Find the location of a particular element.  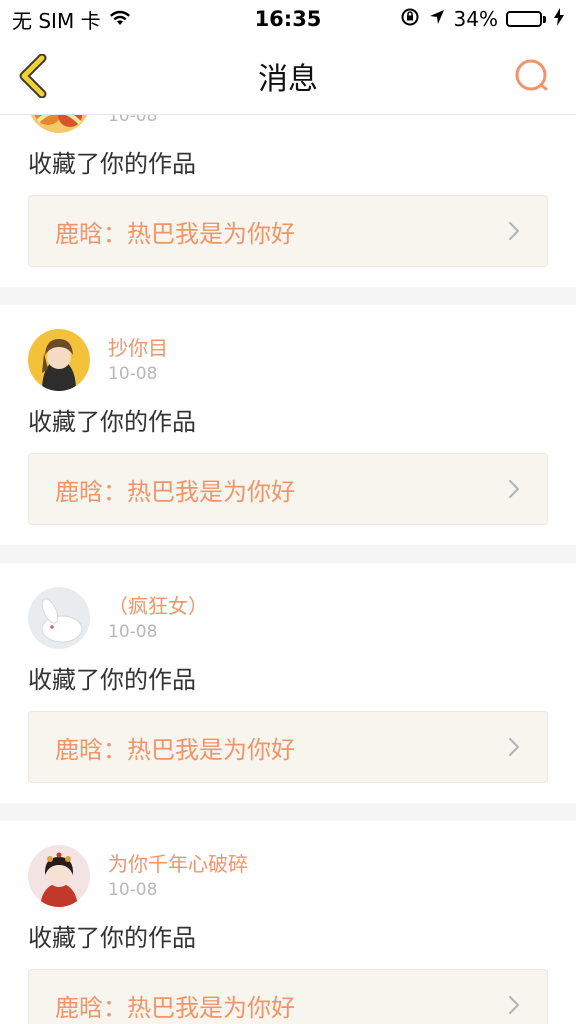

rotation-lock-icon is located at coordinates (410, 19).